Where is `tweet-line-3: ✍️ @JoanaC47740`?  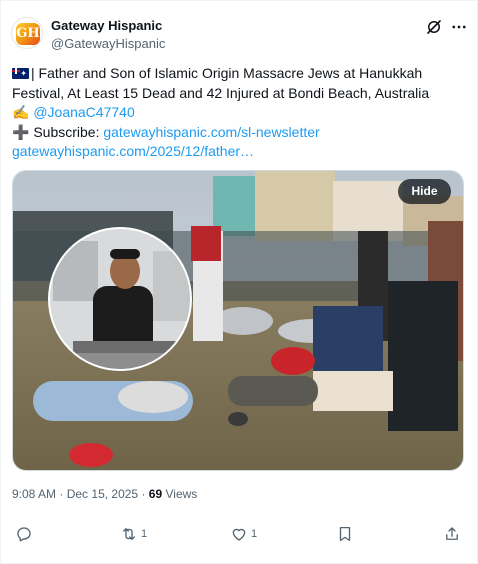 tweet-line-3: ✍️ @JoanaC47740 is located at coordinates (241, 113).